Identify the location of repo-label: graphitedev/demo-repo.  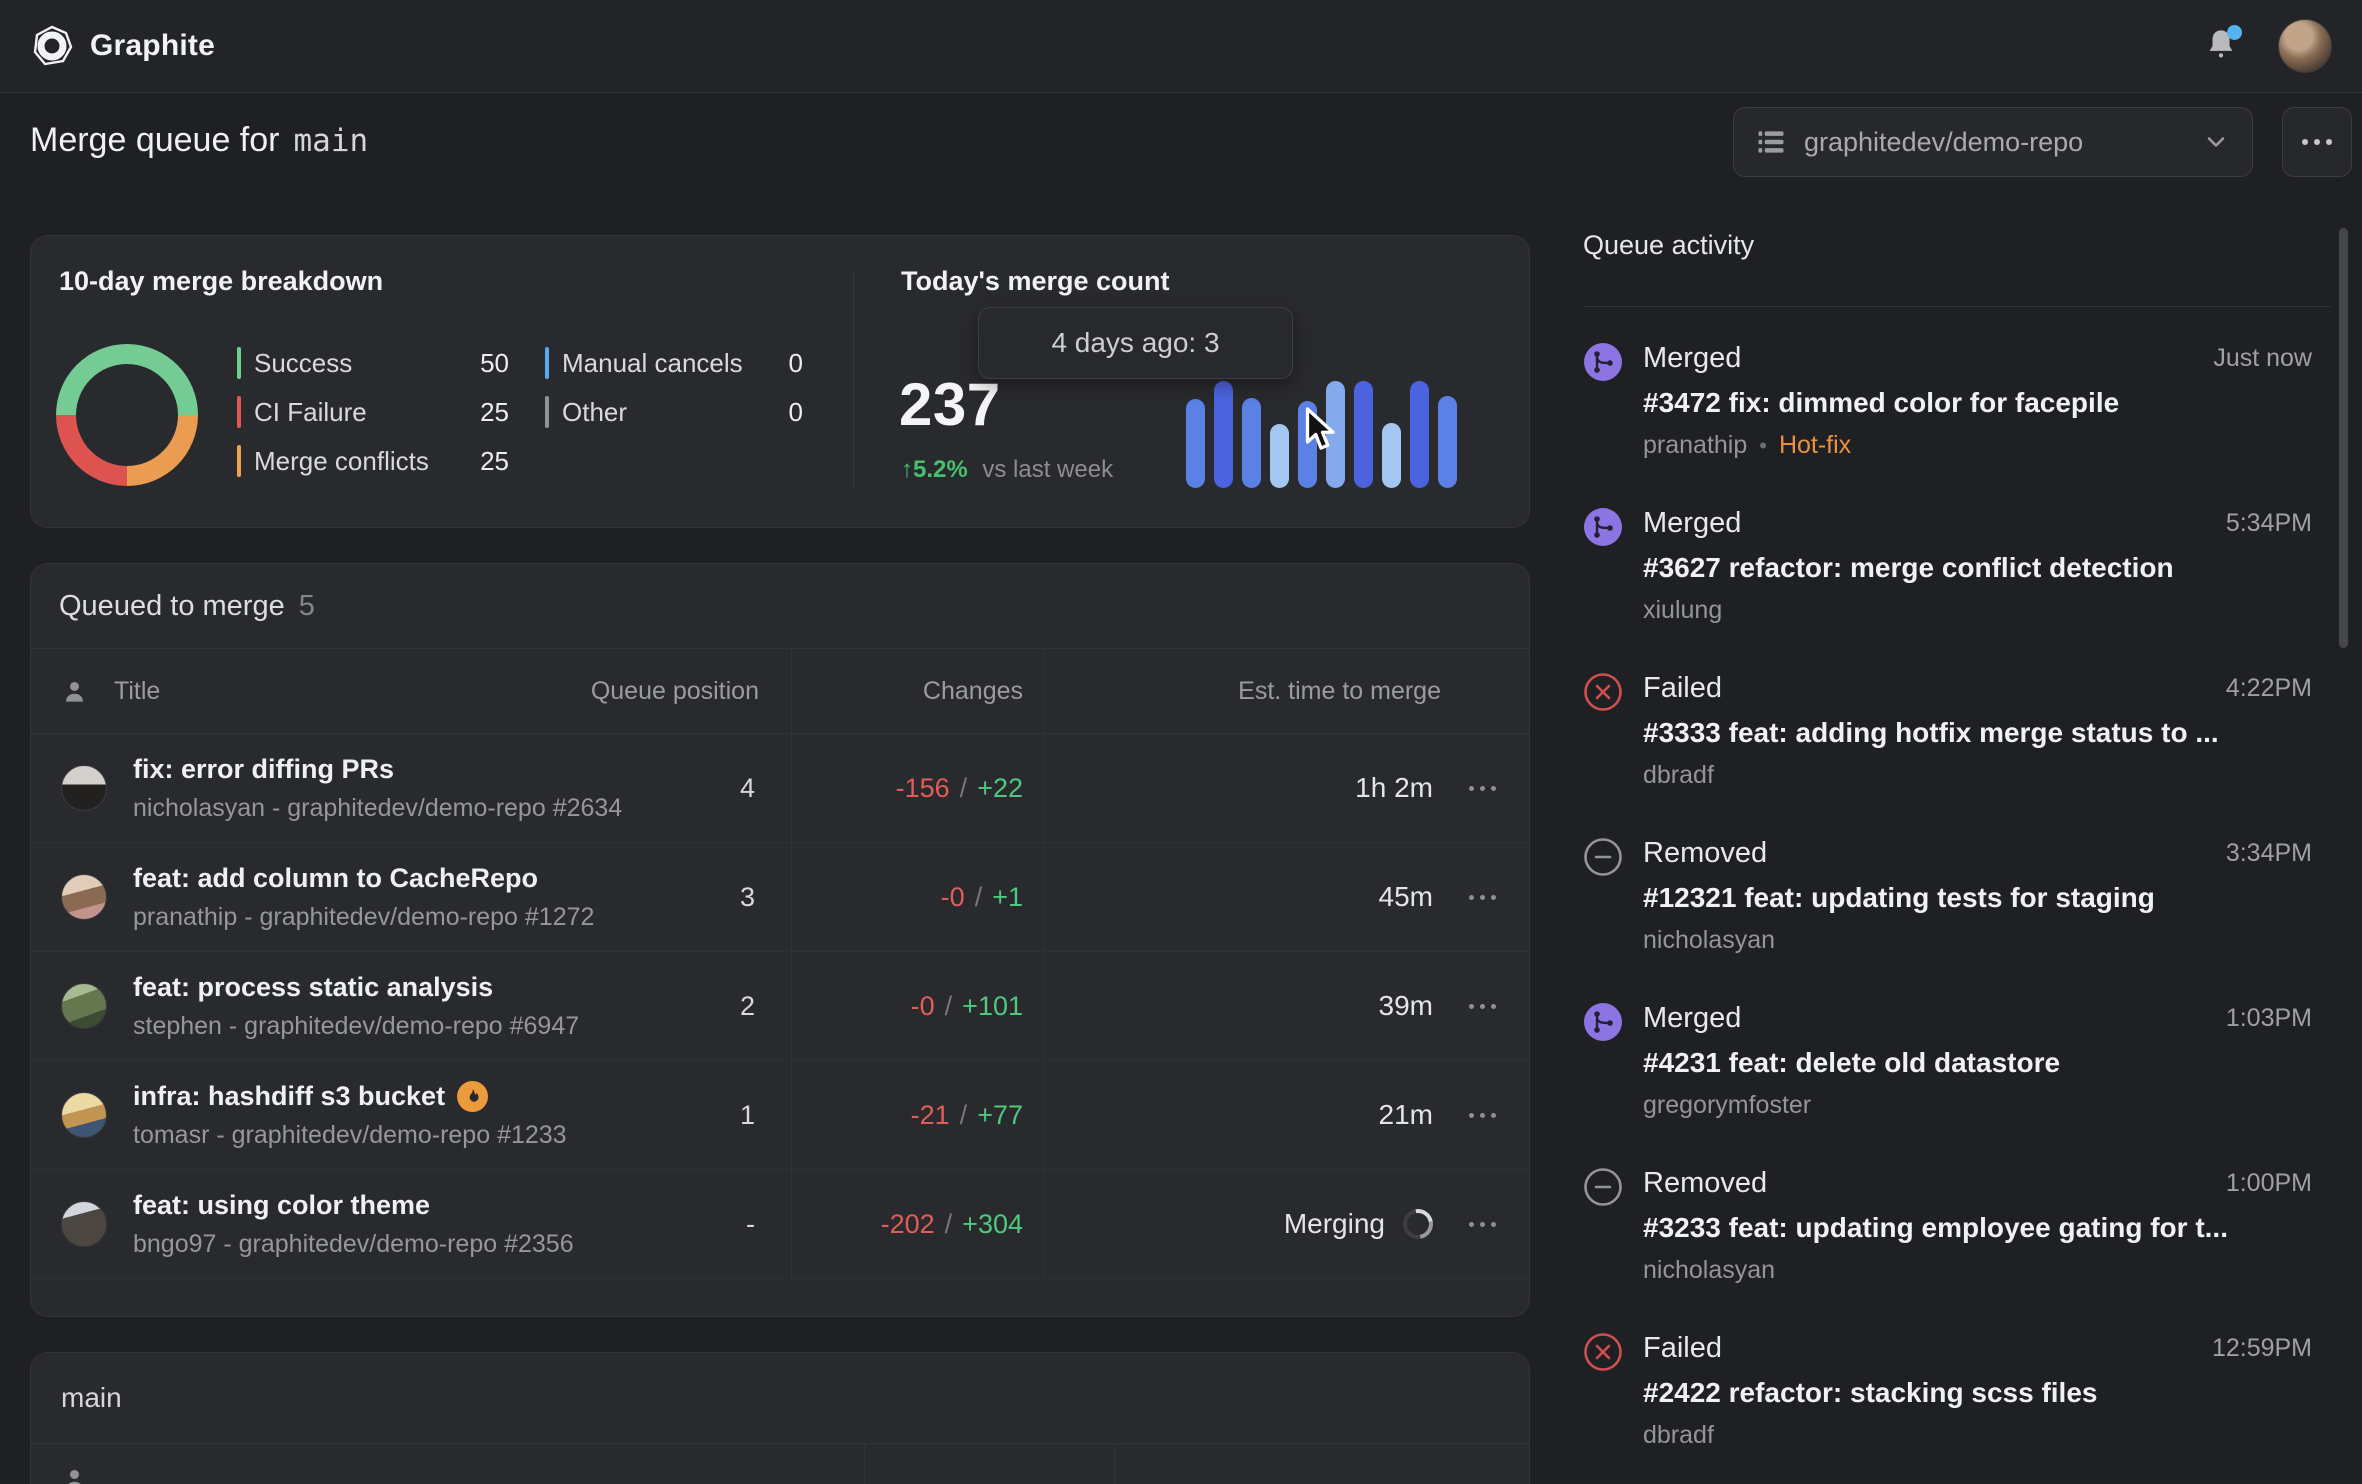
(1944, 141).